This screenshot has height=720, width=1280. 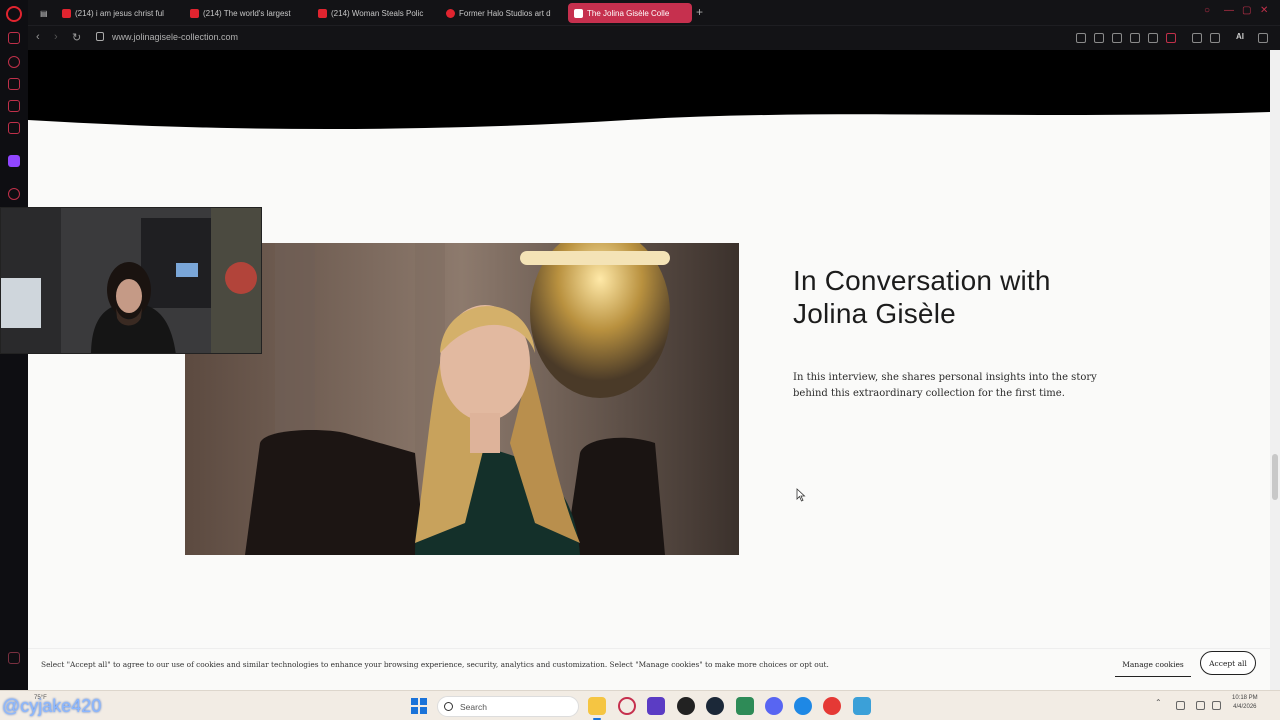 What do you see at coordinates (1180, 705) in the screenshot?
I see `usb-icon` at bounding box center [1180, 705].